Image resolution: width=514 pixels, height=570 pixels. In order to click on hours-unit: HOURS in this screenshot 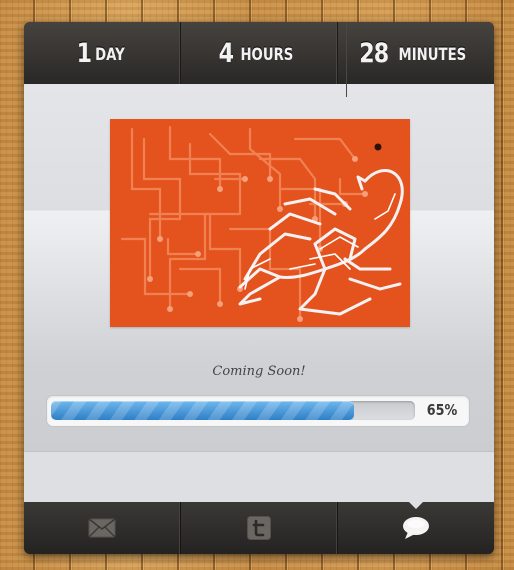, I will do `click(267, 55)`.